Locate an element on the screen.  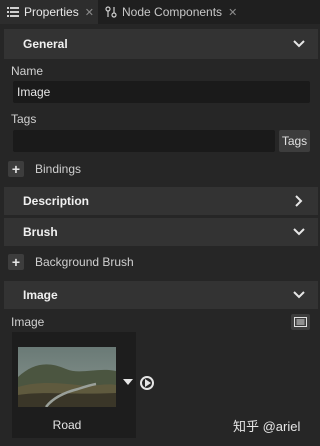
road-thumbnail is located at coordinates (67, 377).